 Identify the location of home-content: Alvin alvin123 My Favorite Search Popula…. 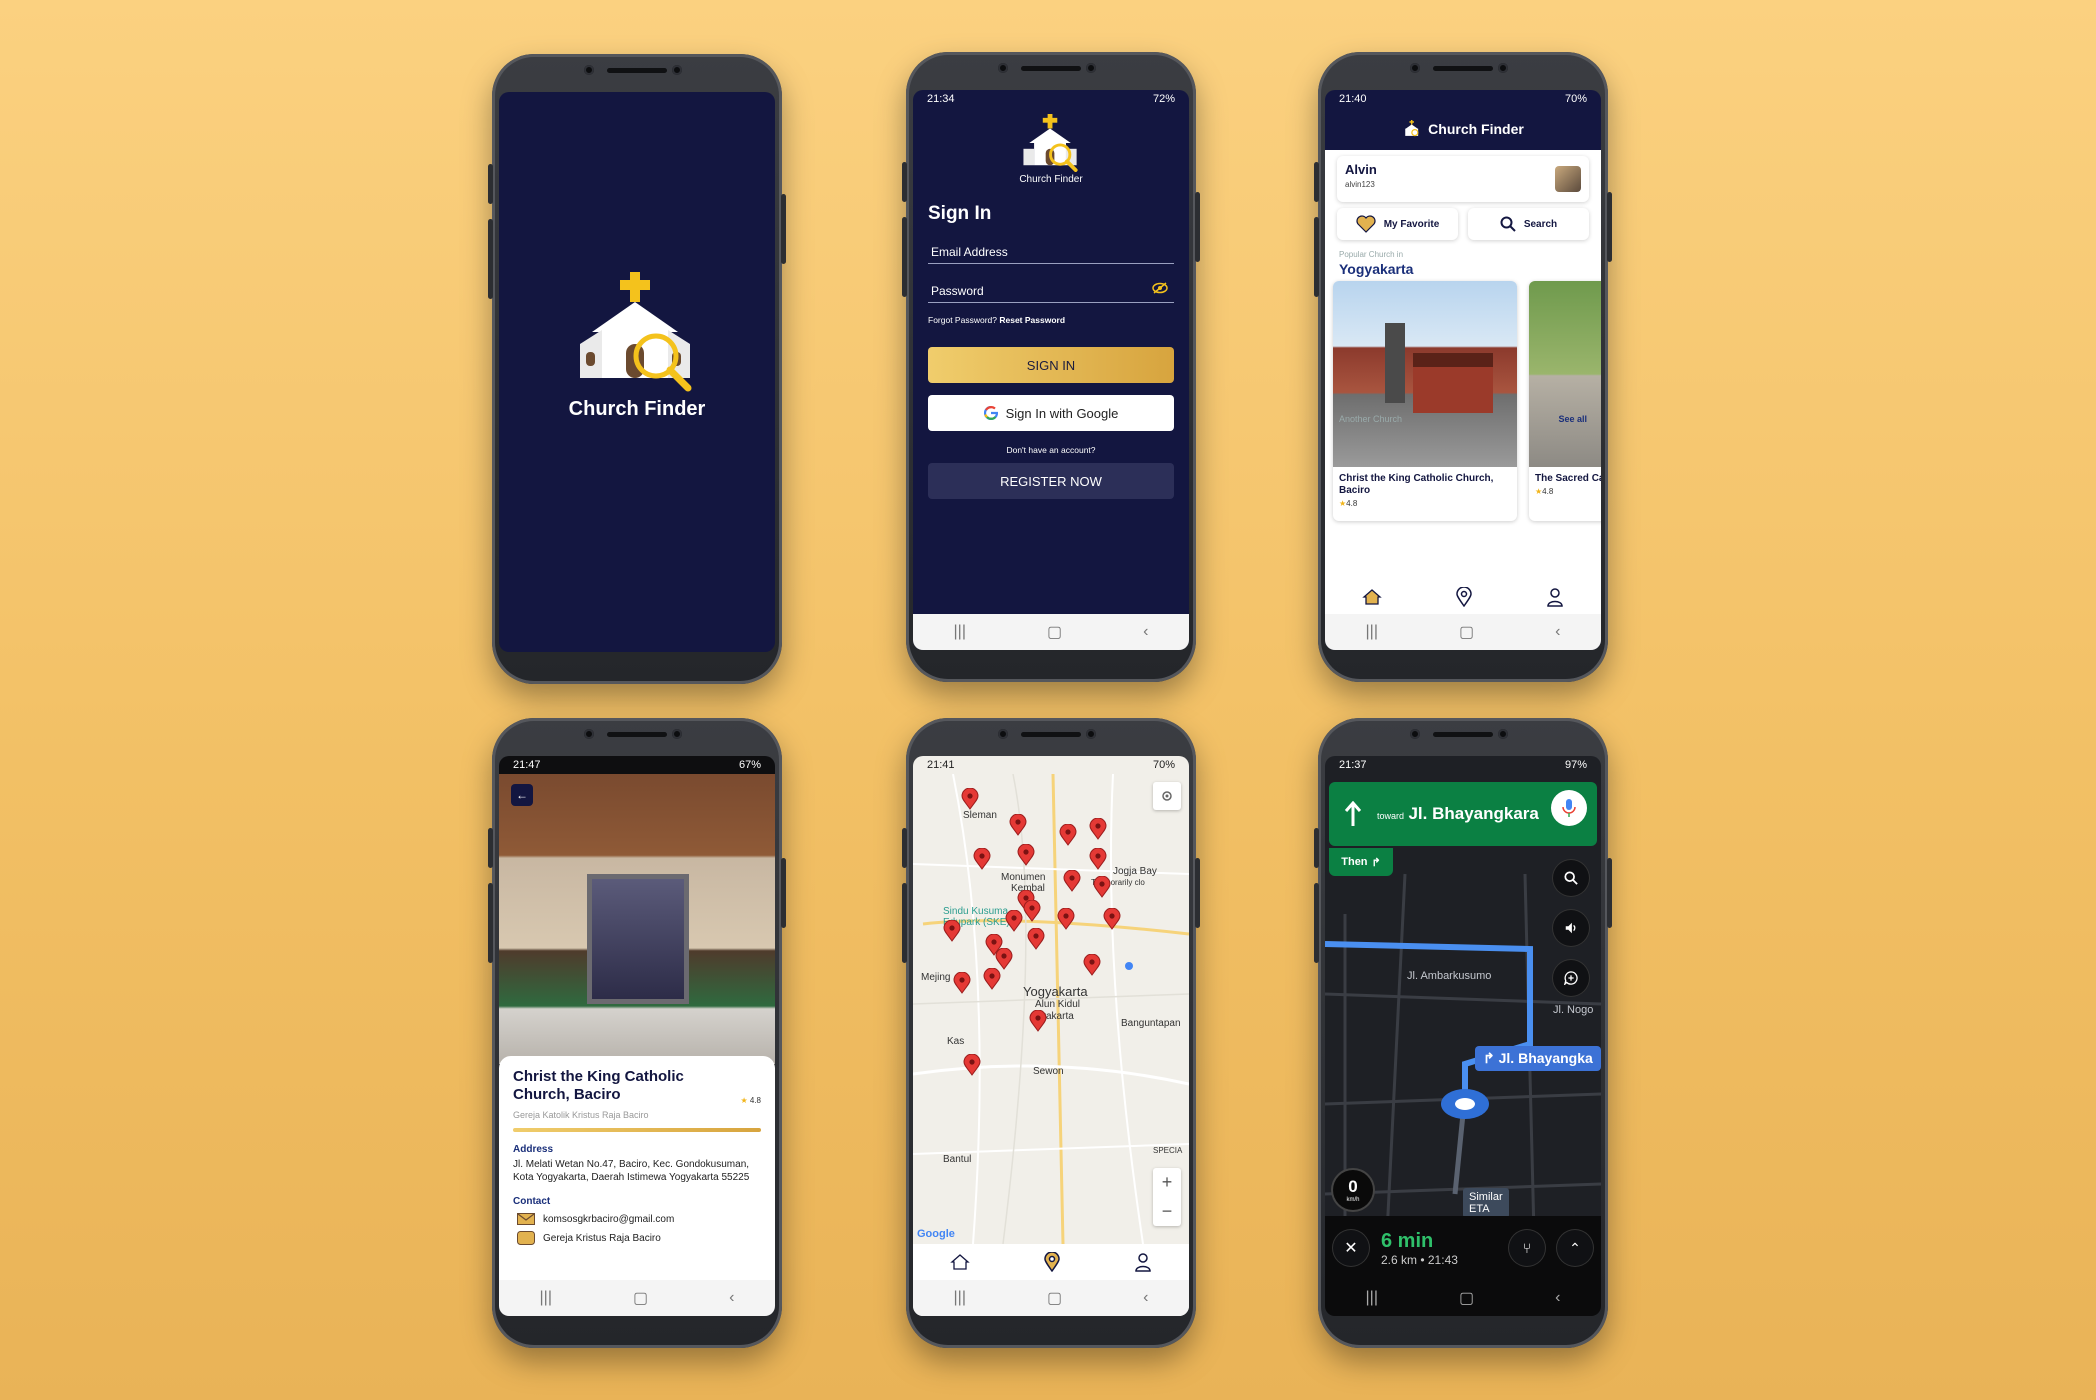
(1463, 382).